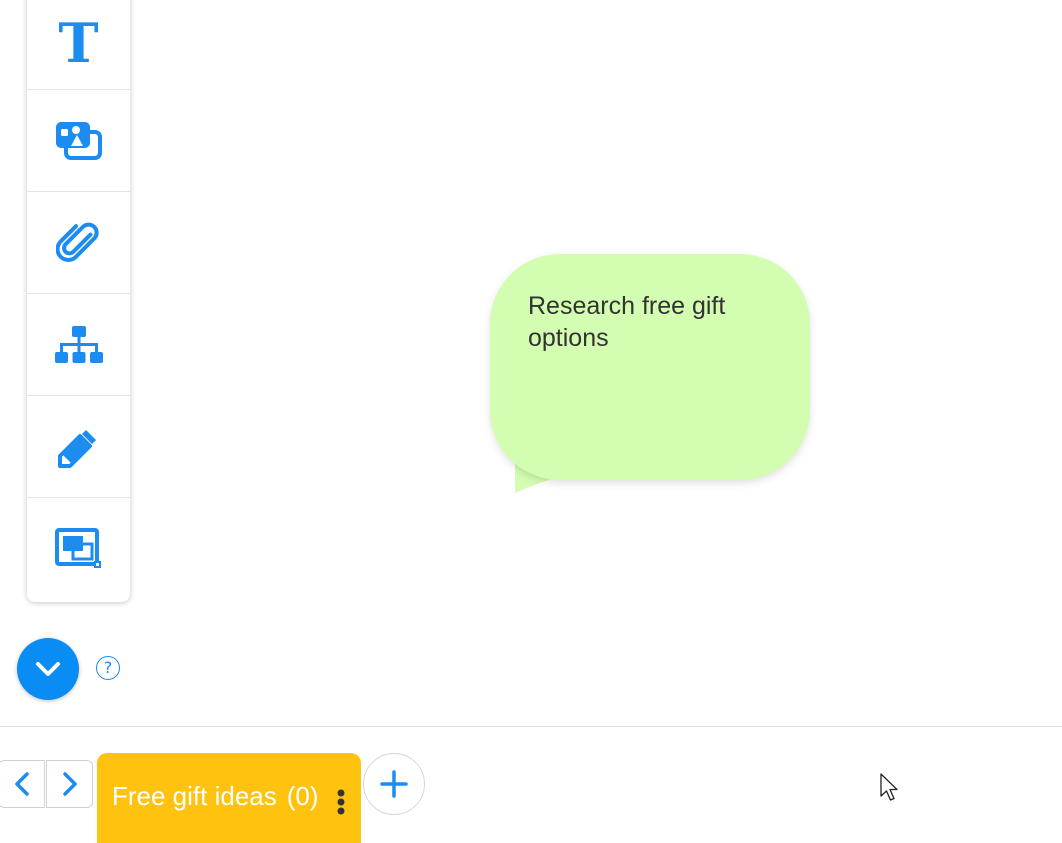  What do you see at coordinates (194, 796) in the screenshot?
I see `tab-label: Free gift ideas` at bounding box center [194, 796].